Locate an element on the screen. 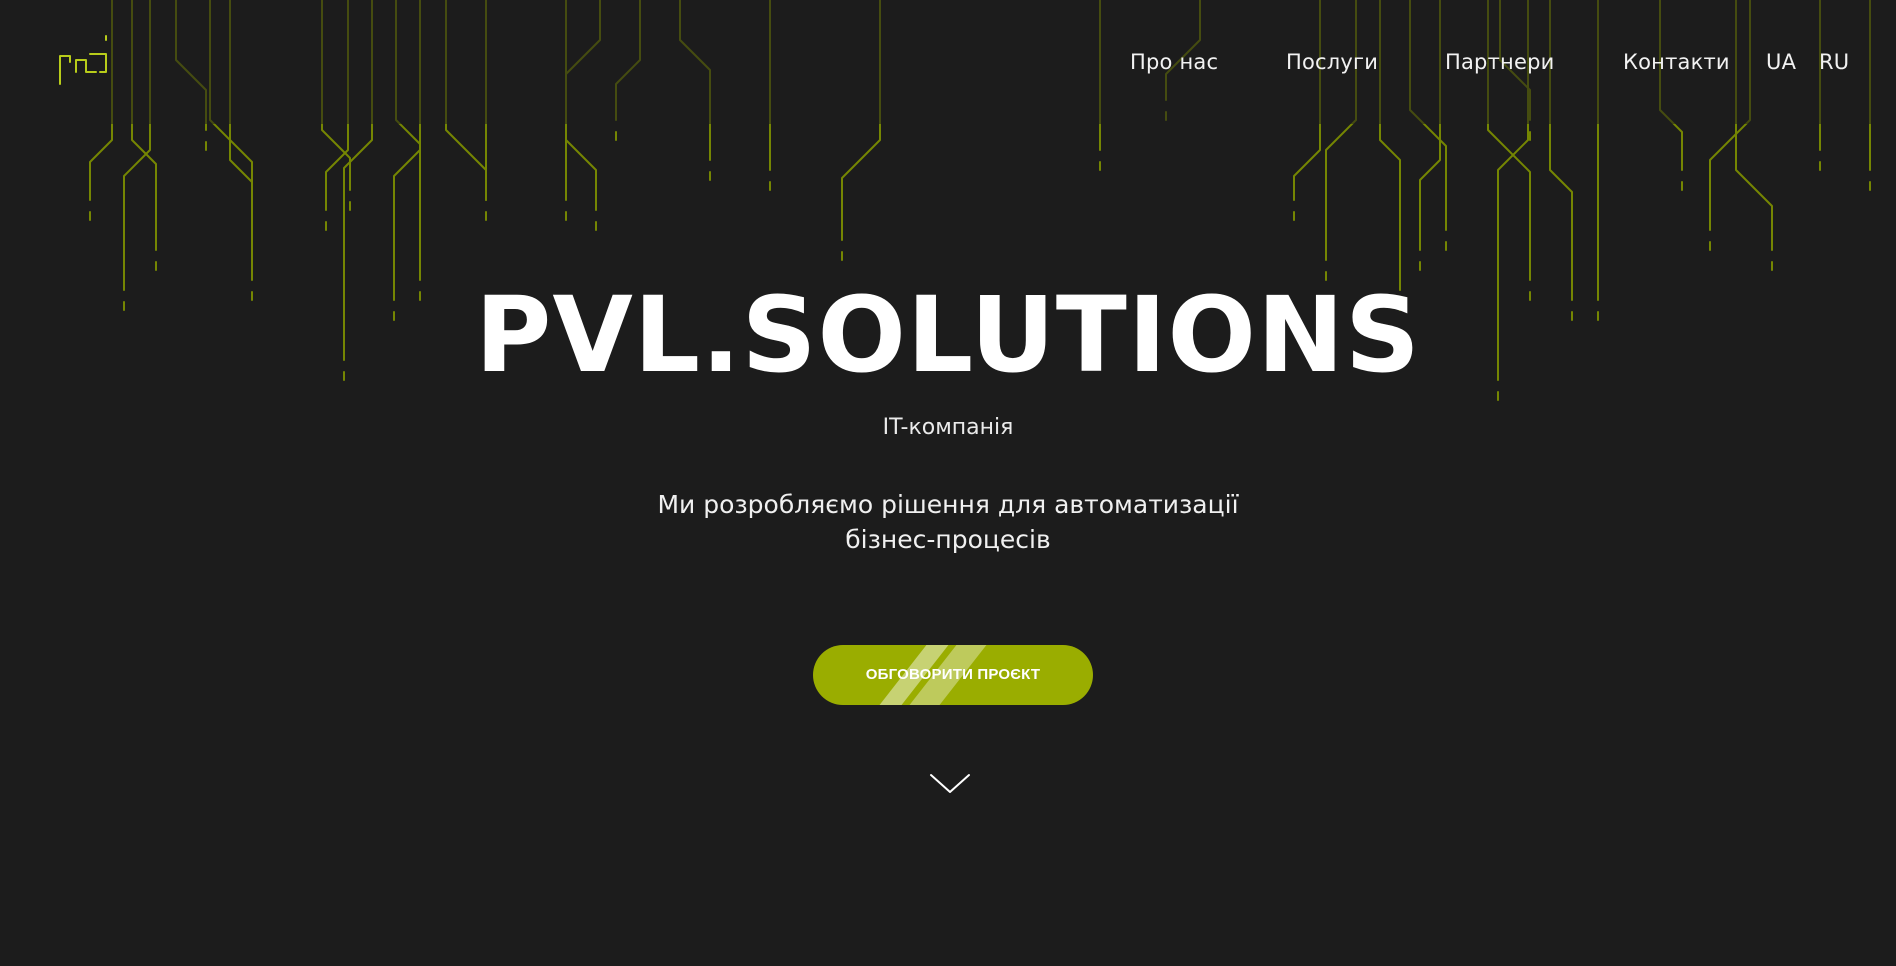  nav-item-contacts: Контакти is located at coordinates (1676, 62).